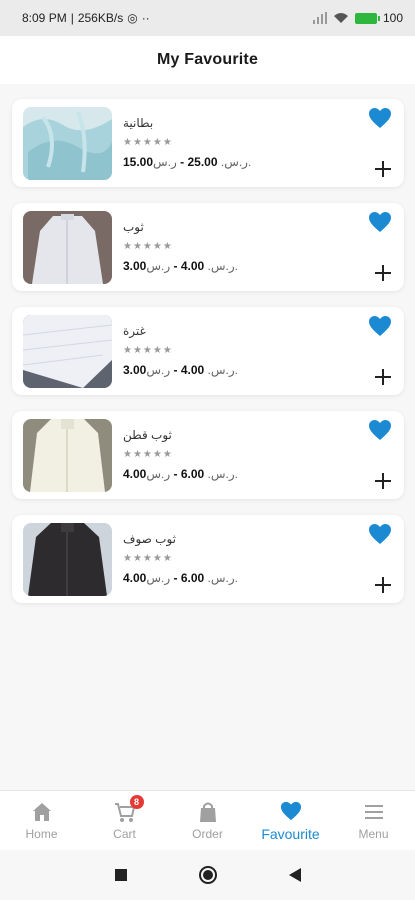  Describe the element at coordinates (290, 810) in the screenshot. I see `heart-icon` at that location.